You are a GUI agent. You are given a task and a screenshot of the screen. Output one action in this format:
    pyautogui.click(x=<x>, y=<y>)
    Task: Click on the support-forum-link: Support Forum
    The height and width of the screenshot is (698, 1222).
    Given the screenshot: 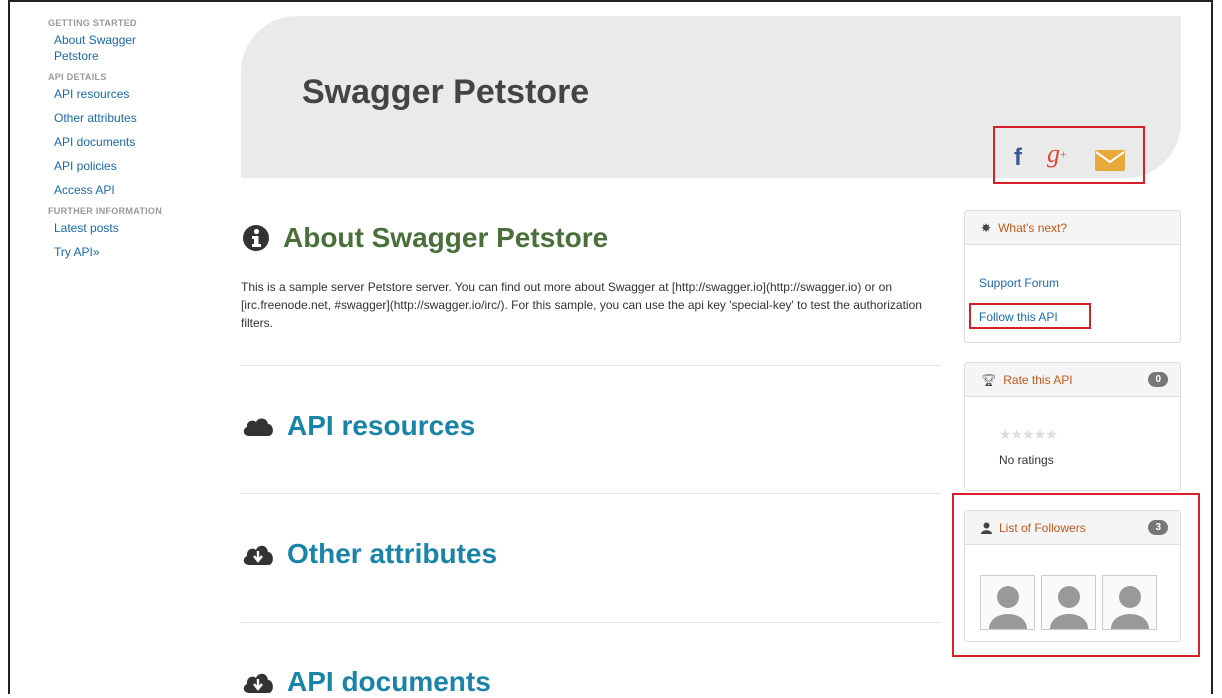 What is the action you would take?
    pyautogui.click(x=1019, y=283)
    